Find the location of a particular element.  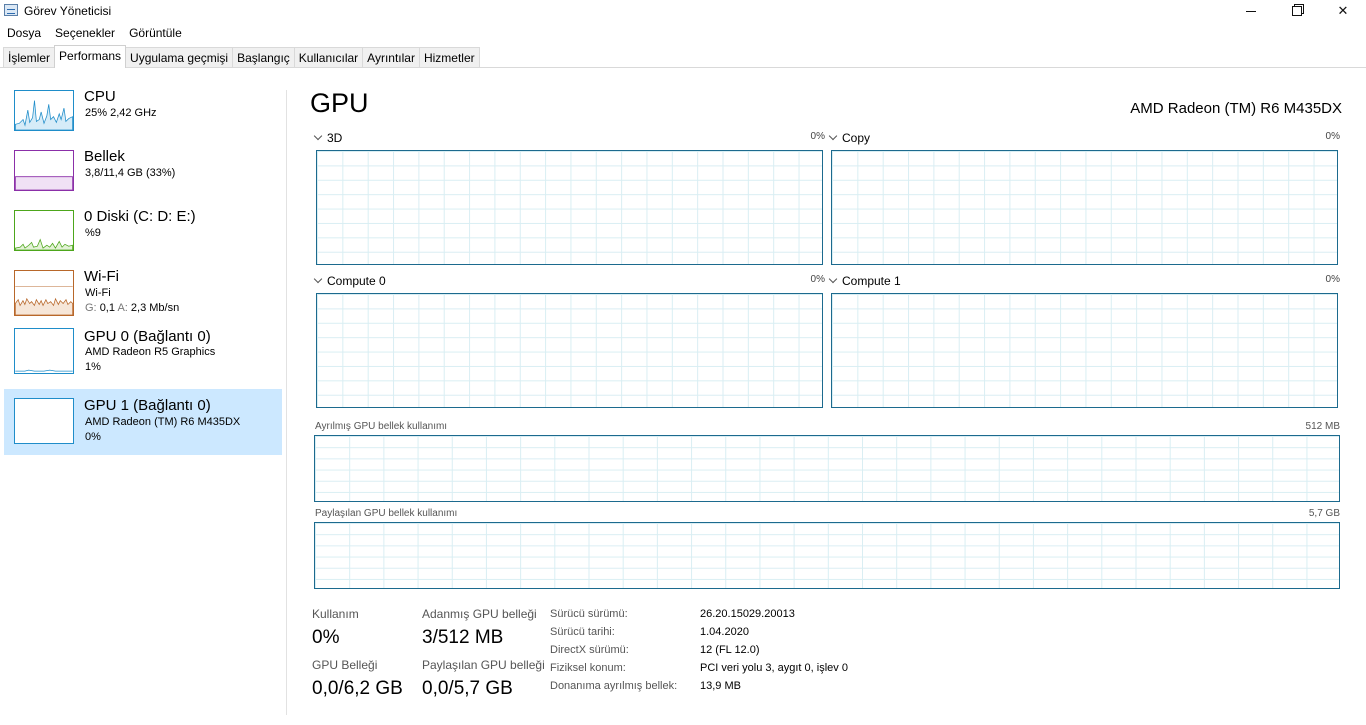

window-title: Görev Yöneticisi is located at coordinates (68, 11).